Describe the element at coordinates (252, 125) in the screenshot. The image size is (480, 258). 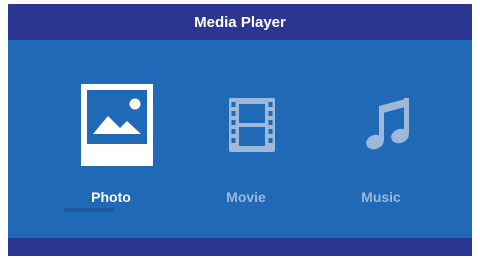
I see `film-icon` at that location.